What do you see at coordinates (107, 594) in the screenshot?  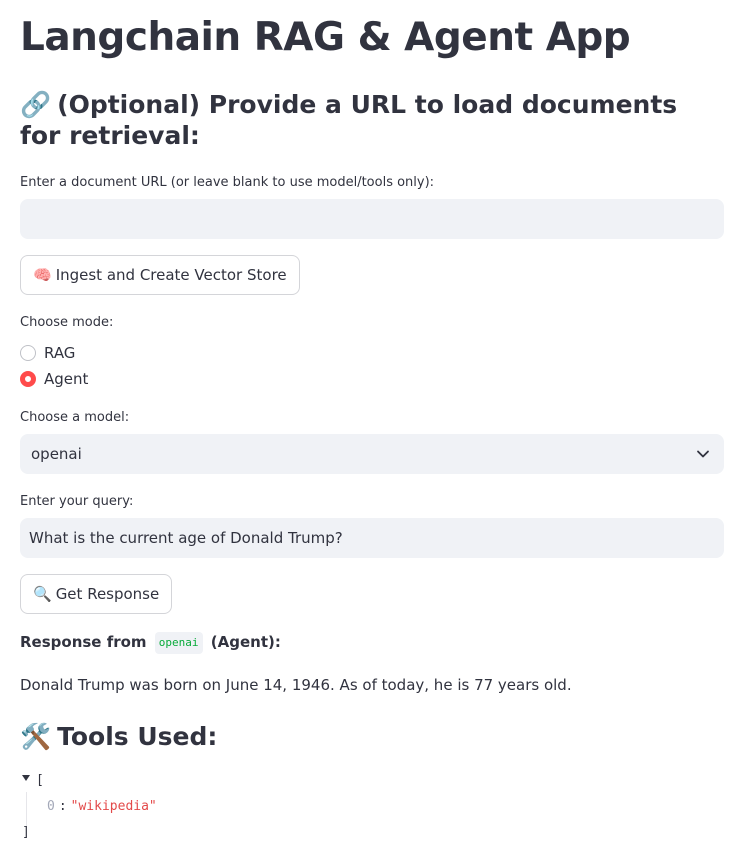 I see `get-response-button-label: Get Response` at bounding box center [107, 594].